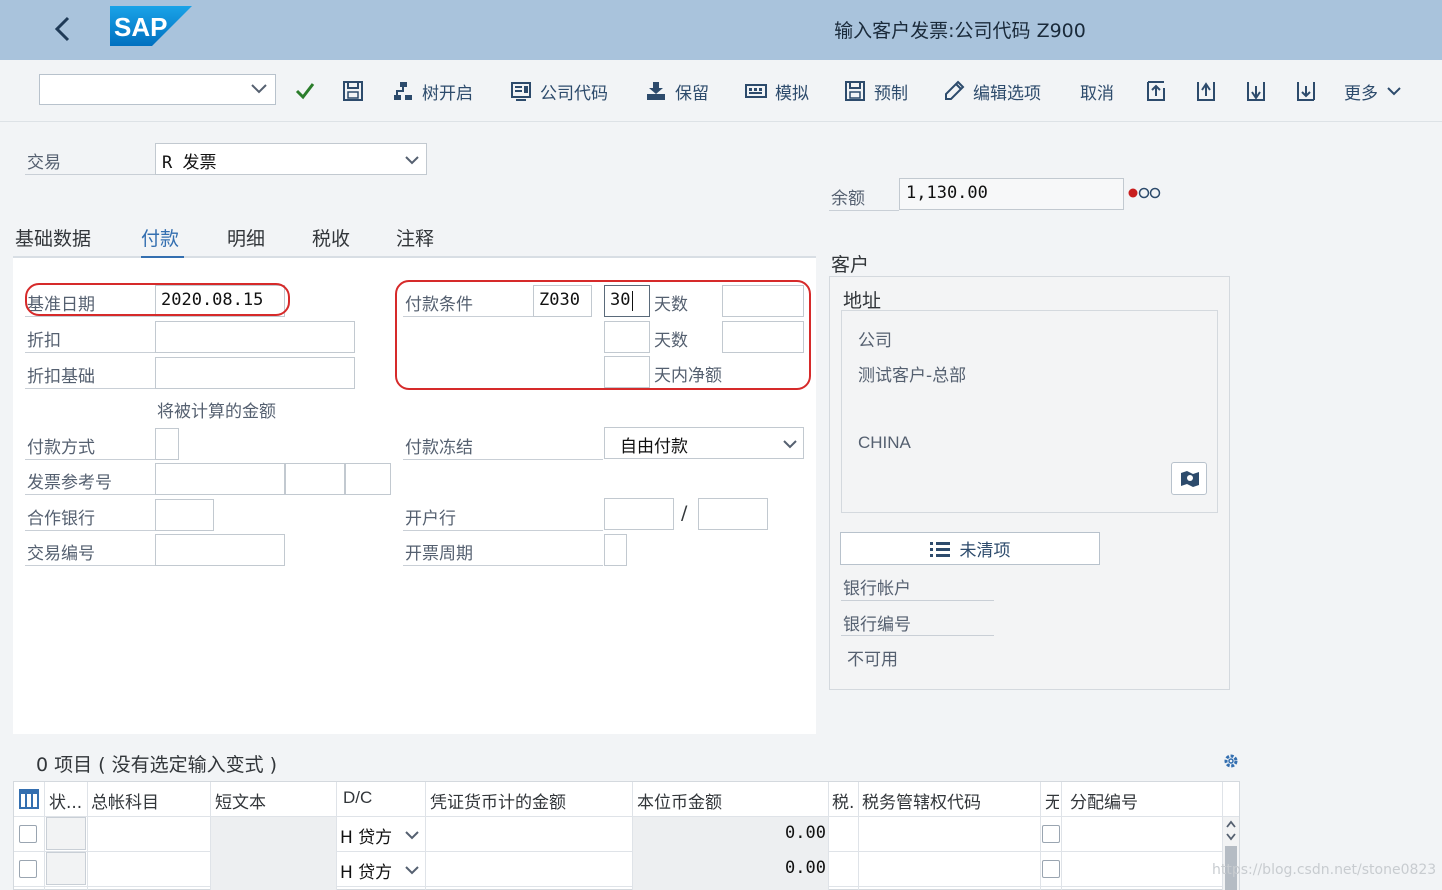 This screenshot has height=890, width=1442. I want to click on transaction-no-input, so click(220, 550).